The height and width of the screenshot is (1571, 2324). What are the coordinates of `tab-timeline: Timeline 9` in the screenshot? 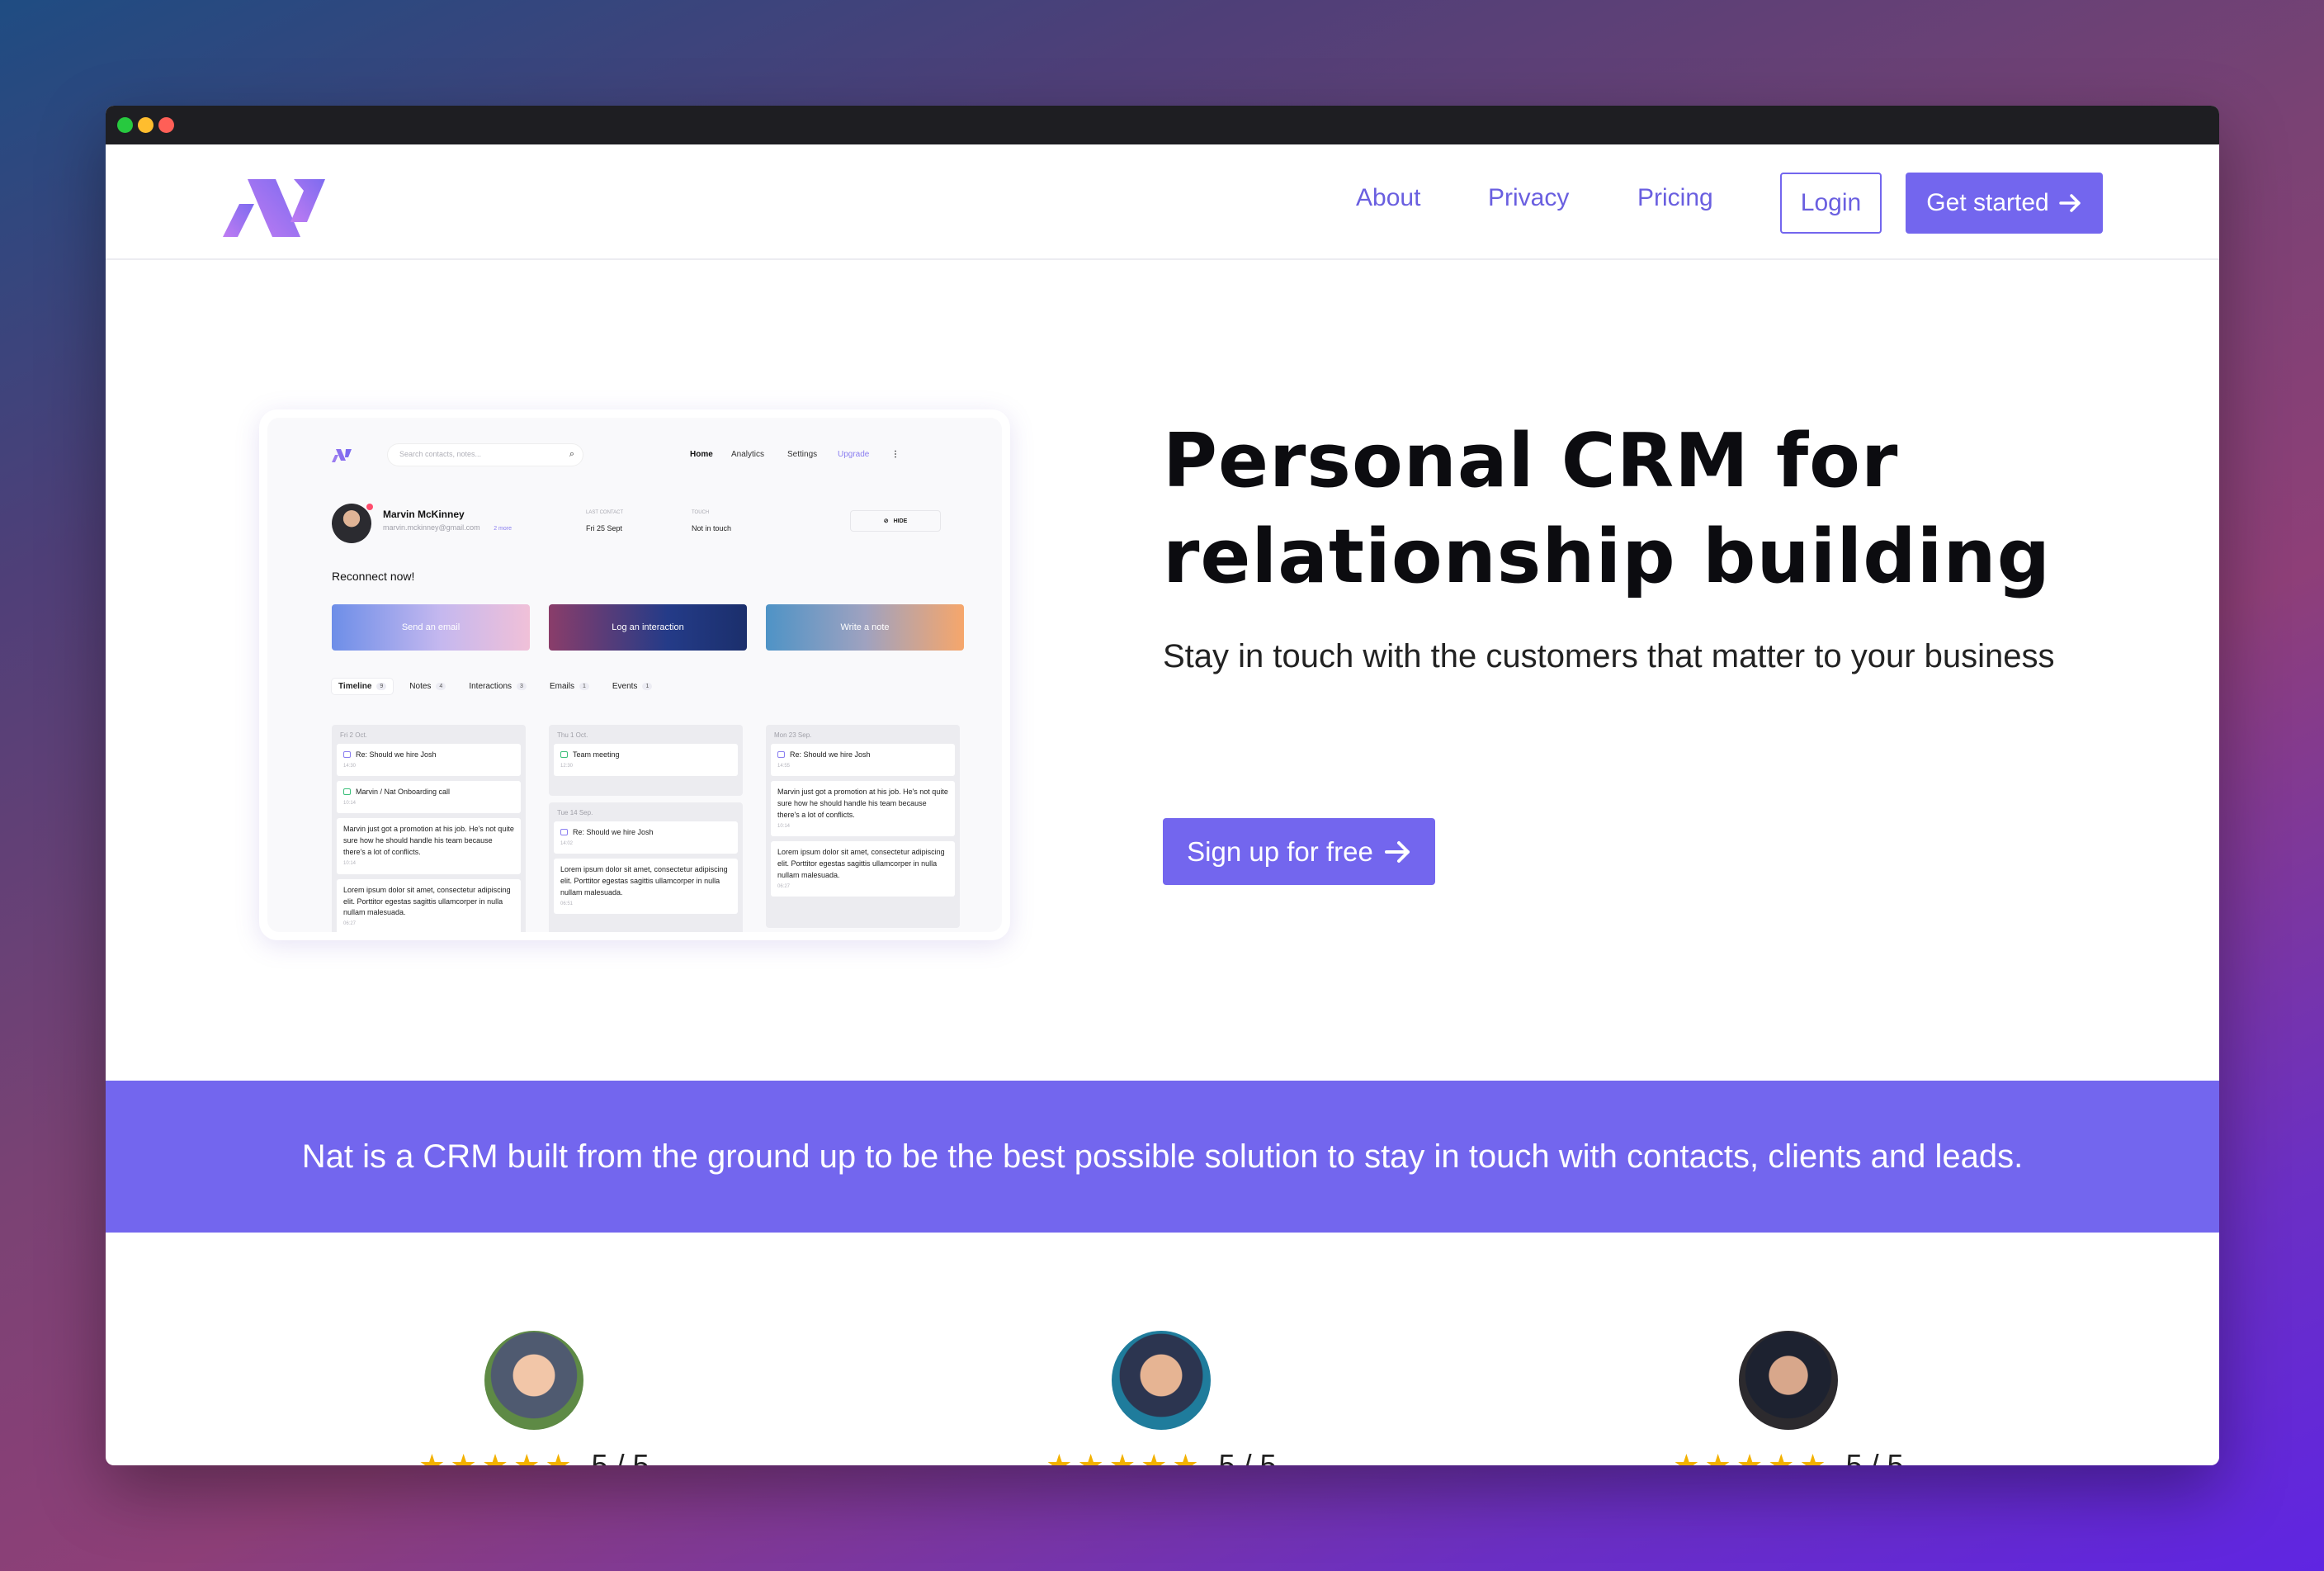 It's located at (363, 686).